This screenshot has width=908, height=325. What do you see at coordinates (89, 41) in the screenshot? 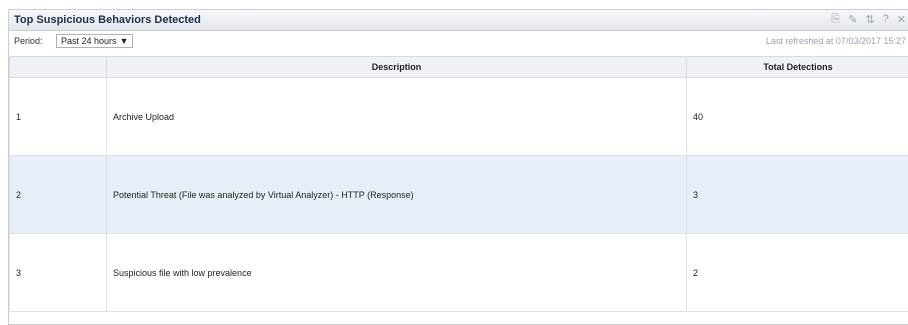
I see `period-value: Past 24 hours` at bounding box center [89, 41].